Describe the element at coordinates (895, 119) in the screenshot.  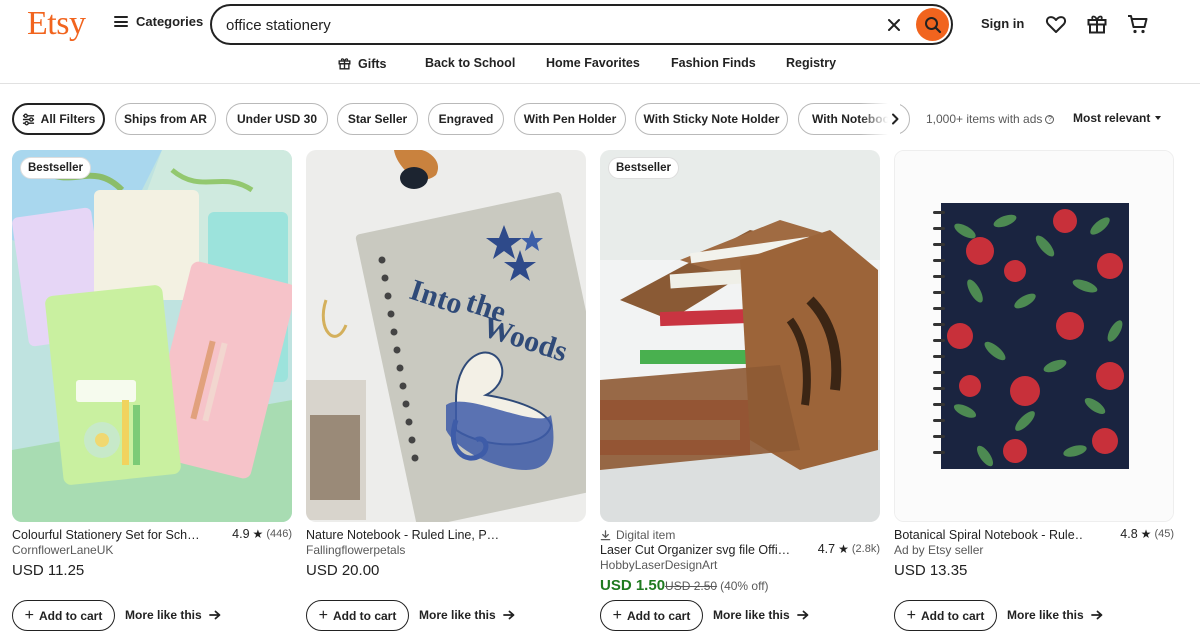
I see `chevron-right-icon` at that location.